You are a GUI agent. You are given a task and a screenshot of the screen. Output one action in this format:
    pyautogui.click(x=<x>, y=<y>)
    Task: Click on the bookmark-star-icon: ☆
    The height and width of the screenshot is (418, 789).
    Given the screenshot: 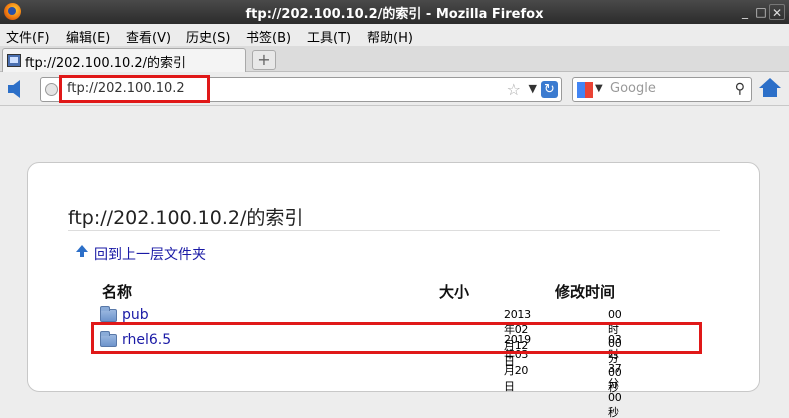 What is the action you would take?
    pyautogui.click(x=514, y=89)
    